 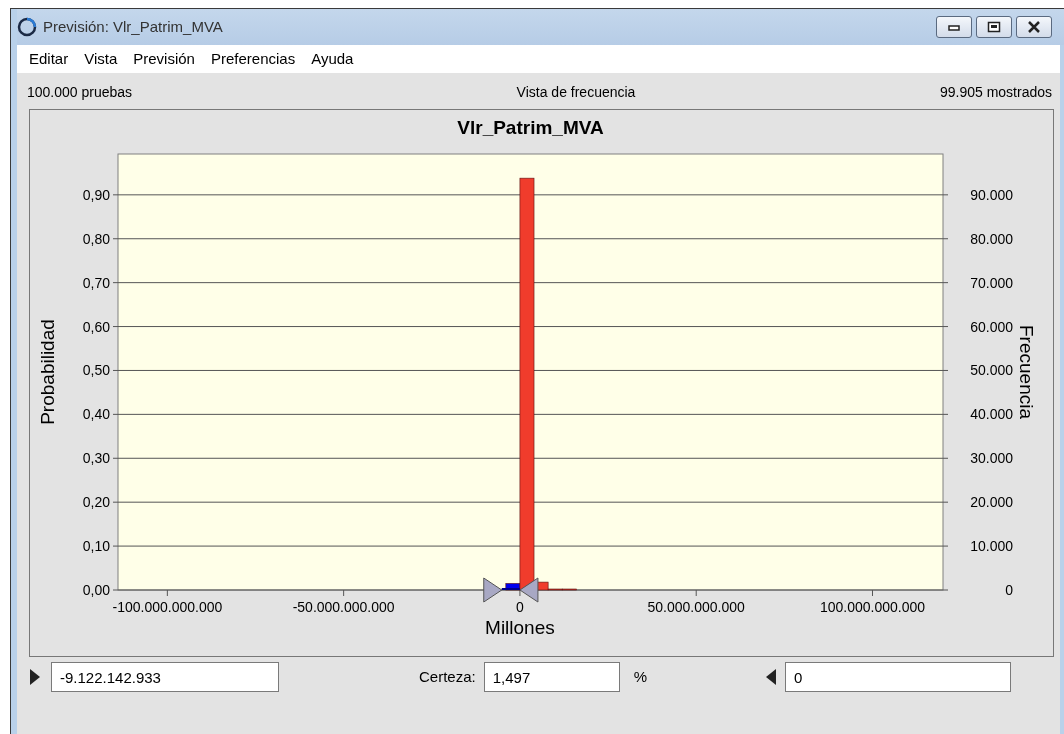 I want to click on y-tick-label: 0,80, so click(x=96, y=238).